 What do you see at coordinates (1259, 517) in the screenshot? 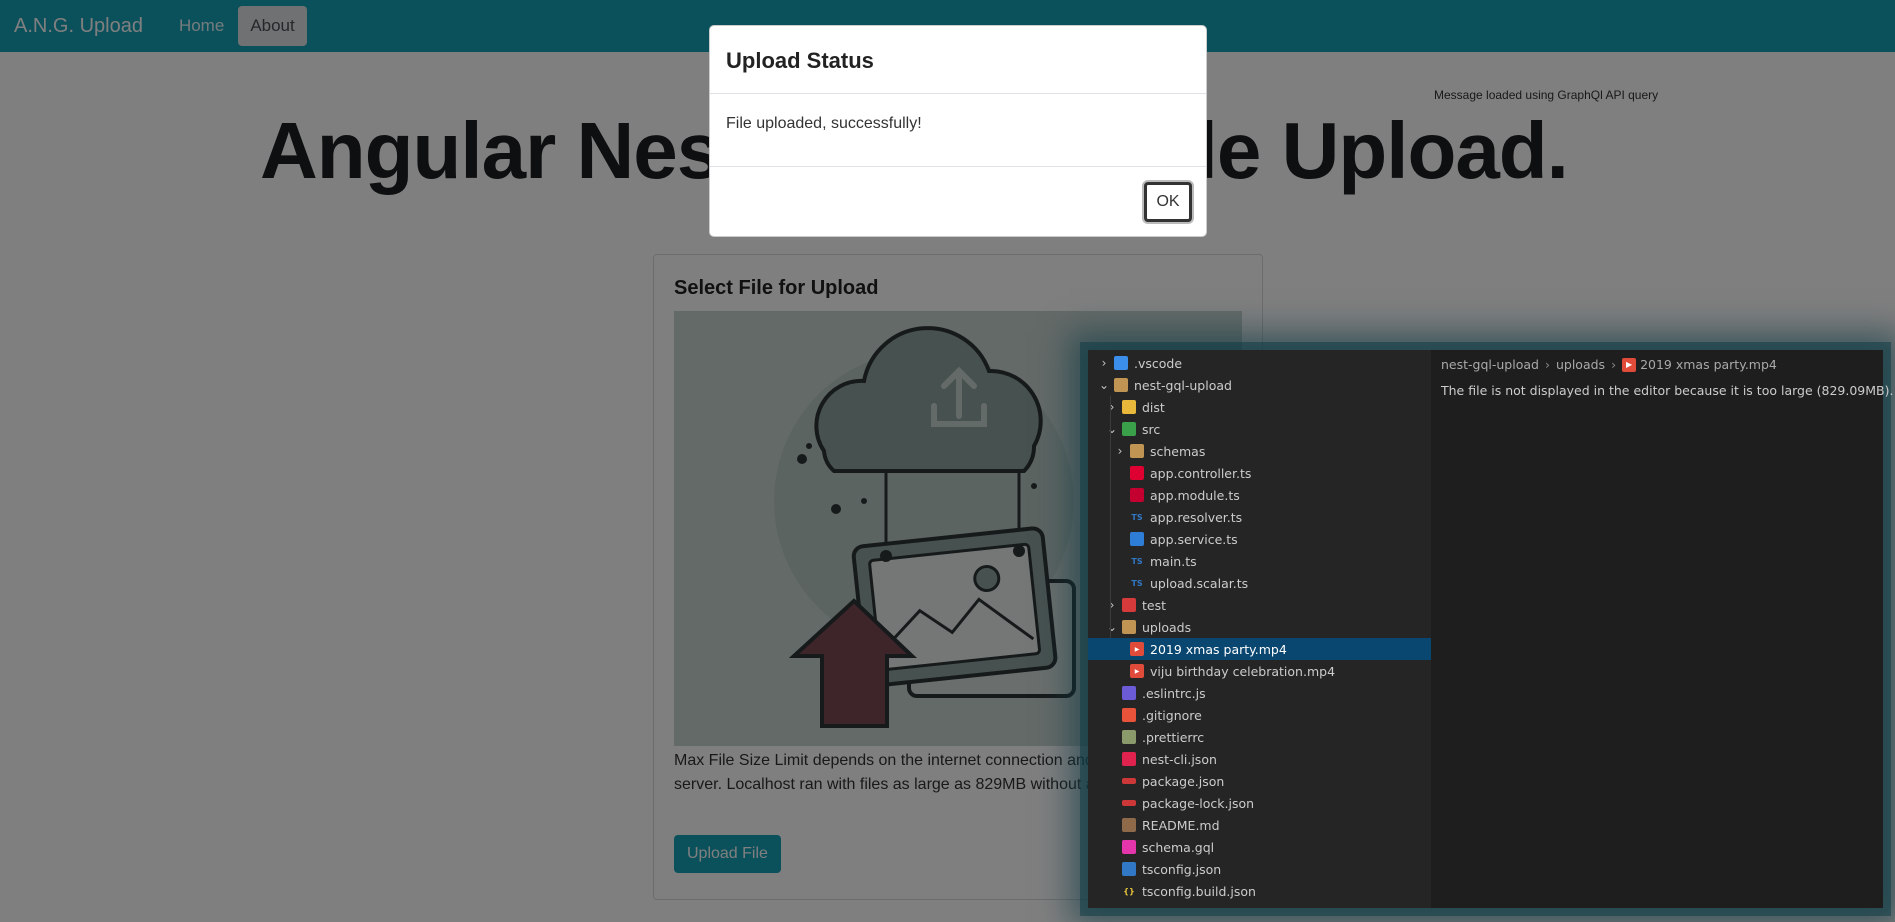
I see `tree-file-row: TS app.resolver.ts` at bounding box center [1259, 517].